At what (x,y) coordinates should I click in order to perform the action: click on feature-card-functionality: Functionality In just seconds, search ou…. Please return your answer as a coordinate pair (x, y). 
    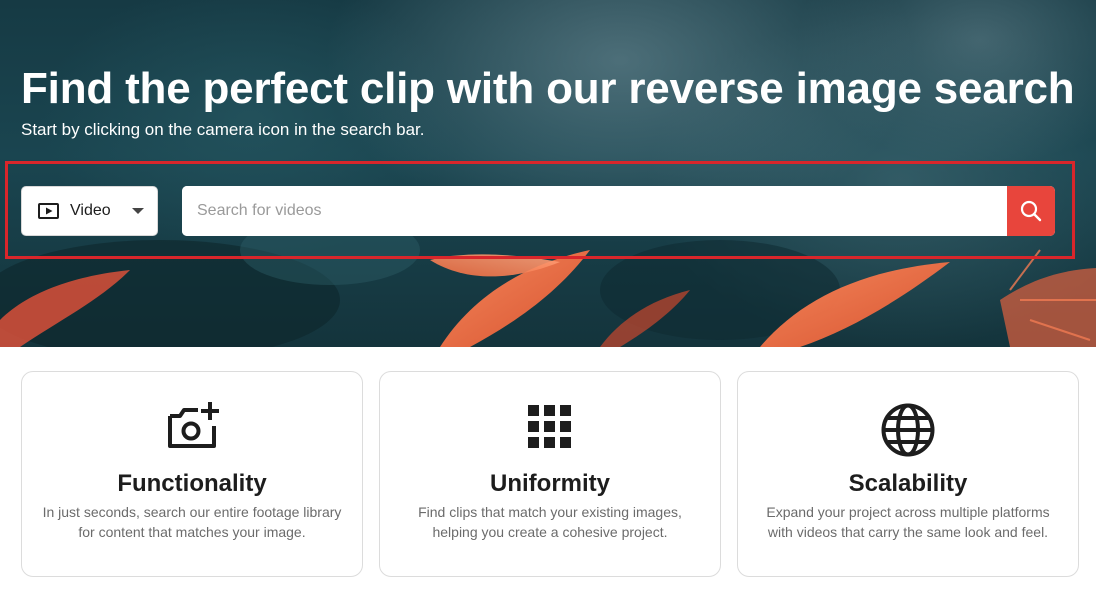
    Looking at the image, I should click on (192, 474).